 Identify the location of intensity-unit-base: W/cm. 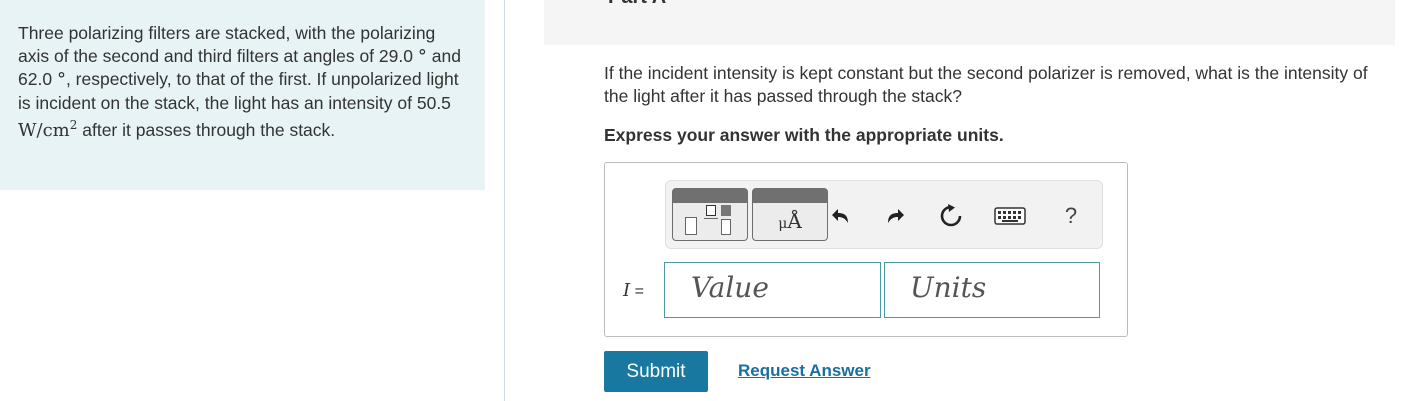
(44, 130).